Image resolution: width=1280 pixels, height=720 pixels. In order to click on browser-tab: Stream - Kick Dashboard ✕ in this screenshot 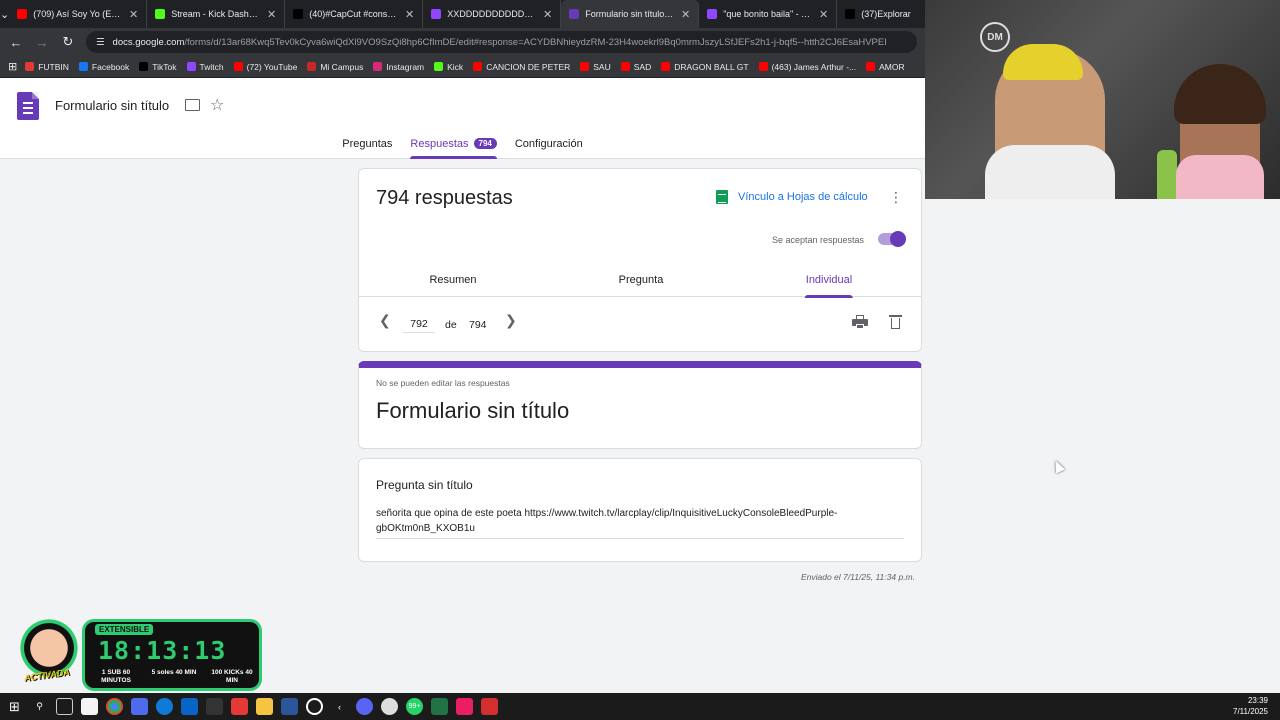, I will do `click(216, 14)`.